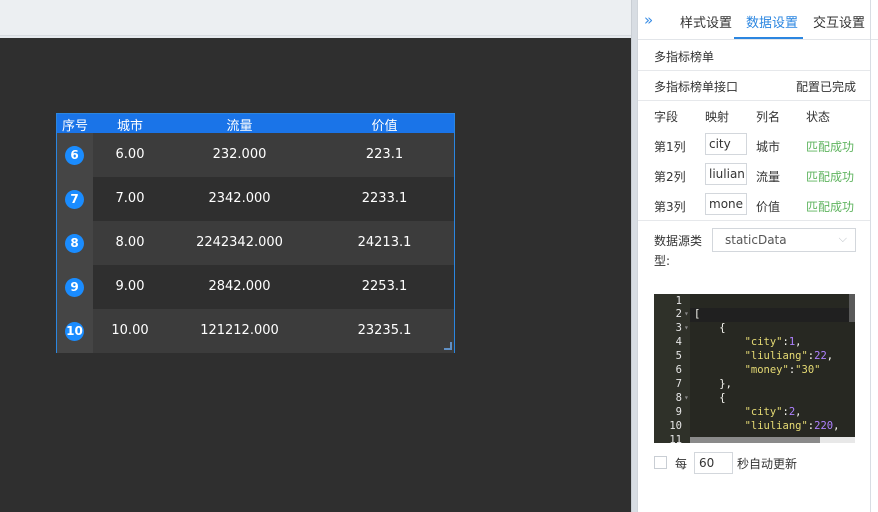 This screenshot has height=512, width=878. What do you see at coordinates (767, 464) in the screenshot?
I see `auto-update-suffix: 秒自动更新` at bounding box center [767, 464].